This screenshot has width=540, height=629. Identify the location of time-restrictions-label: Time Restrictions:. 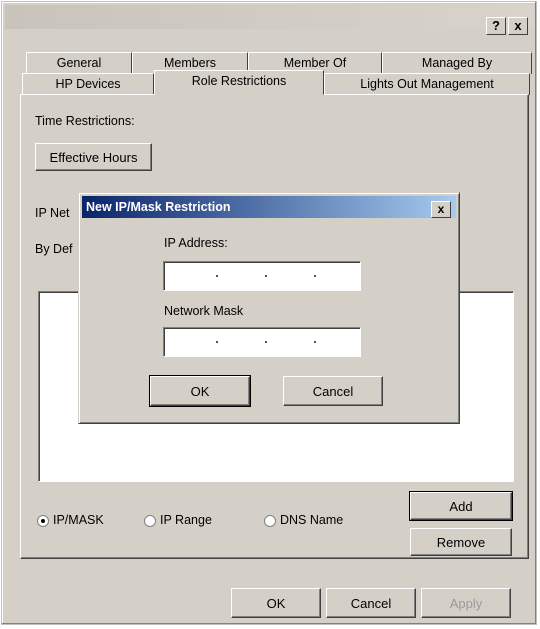
(85, 121).